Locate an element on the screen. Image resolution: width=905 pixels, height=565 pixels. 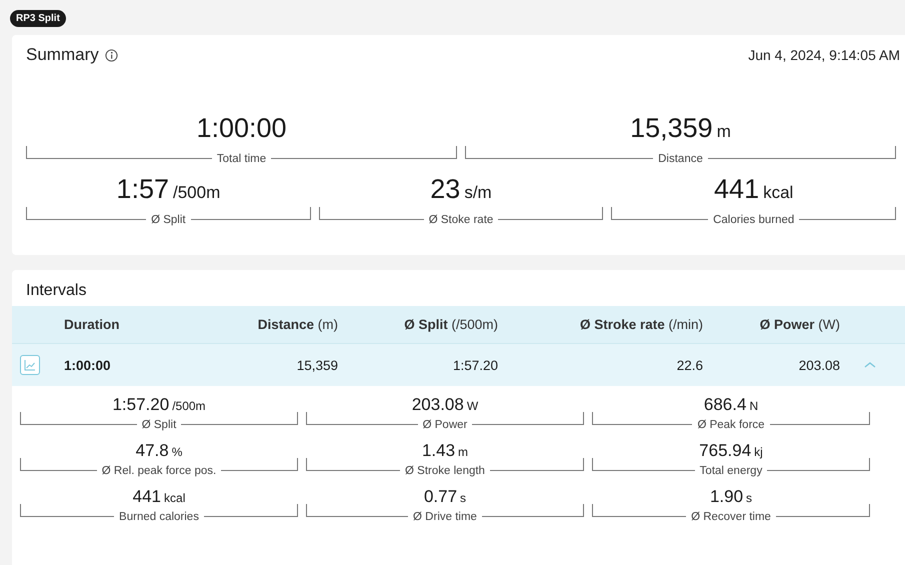
stat-label: Burned calories is located at coordinates (159, 517).